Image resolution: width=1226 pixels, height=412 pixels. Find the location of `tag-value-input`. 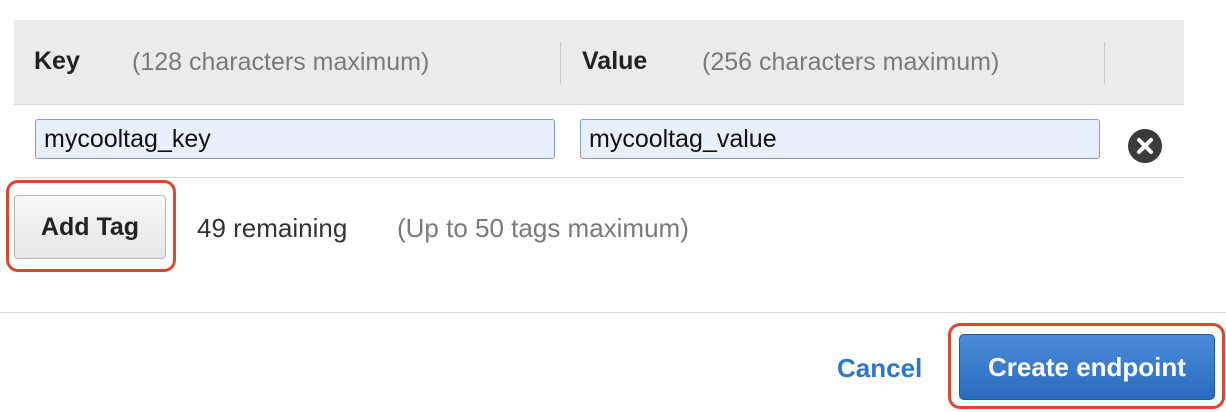

tag-value-input is located at coordinates (840, 139).